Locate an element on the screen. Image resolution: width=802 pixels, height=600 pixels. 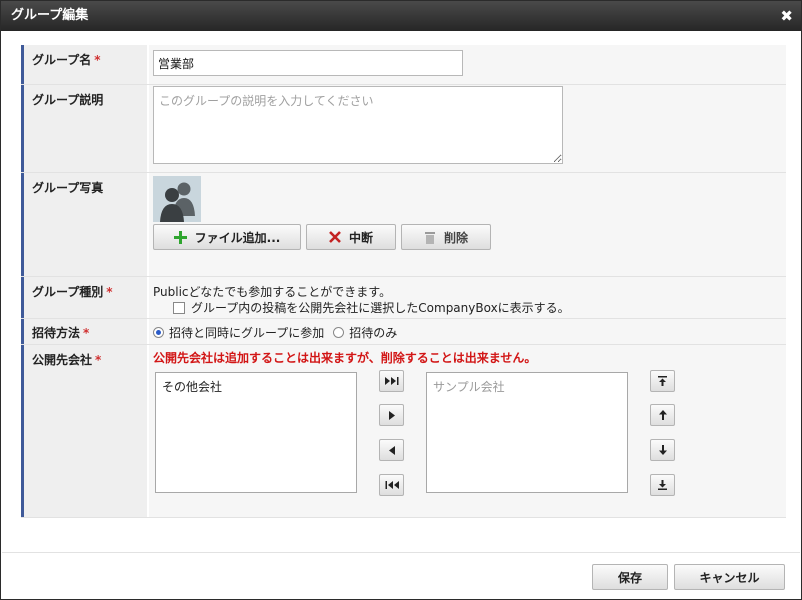
label-group-description: グループ説明 is located at coordinates (84, 128).